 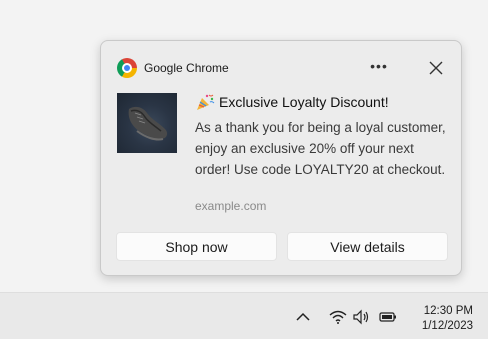 I want to click on battery-icon, so click(x=388, y=317).